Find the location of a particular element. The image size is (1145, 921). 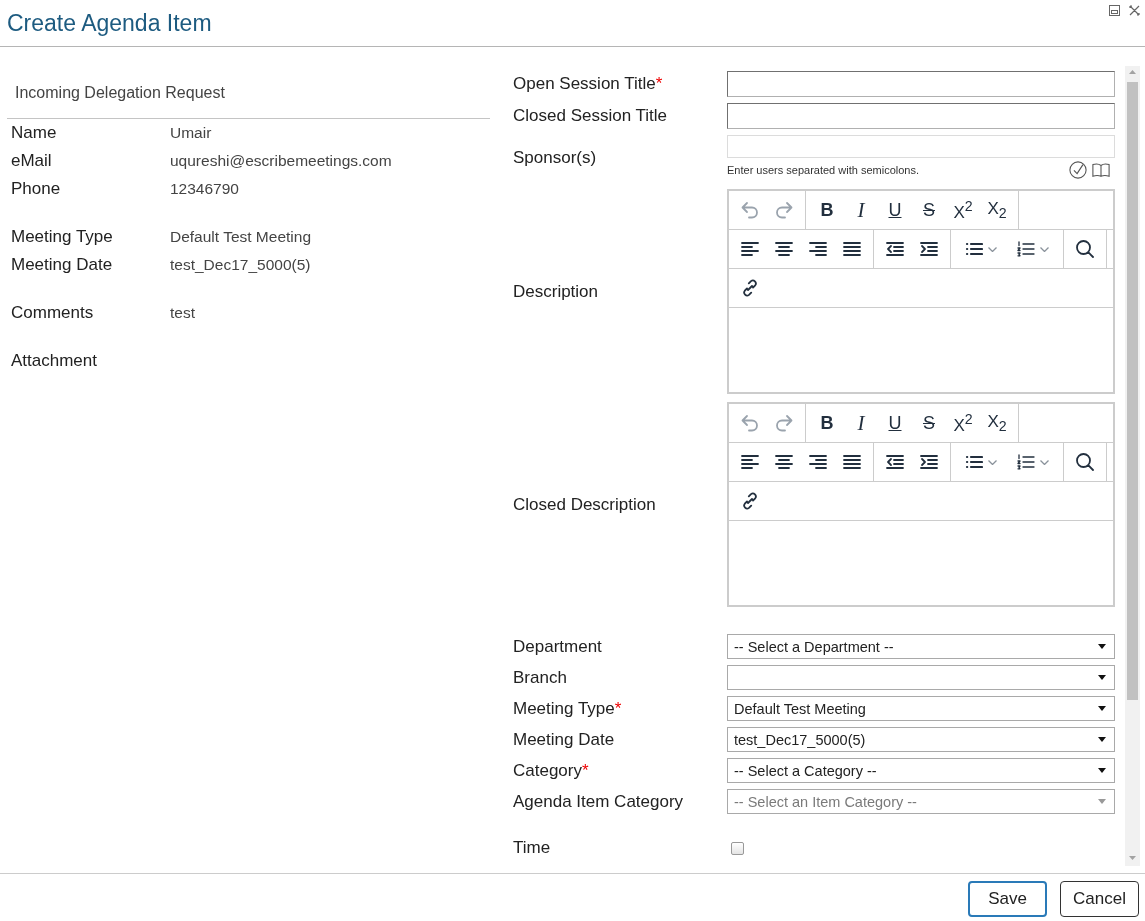

sponsor-field is located at coordinates (921, 146).